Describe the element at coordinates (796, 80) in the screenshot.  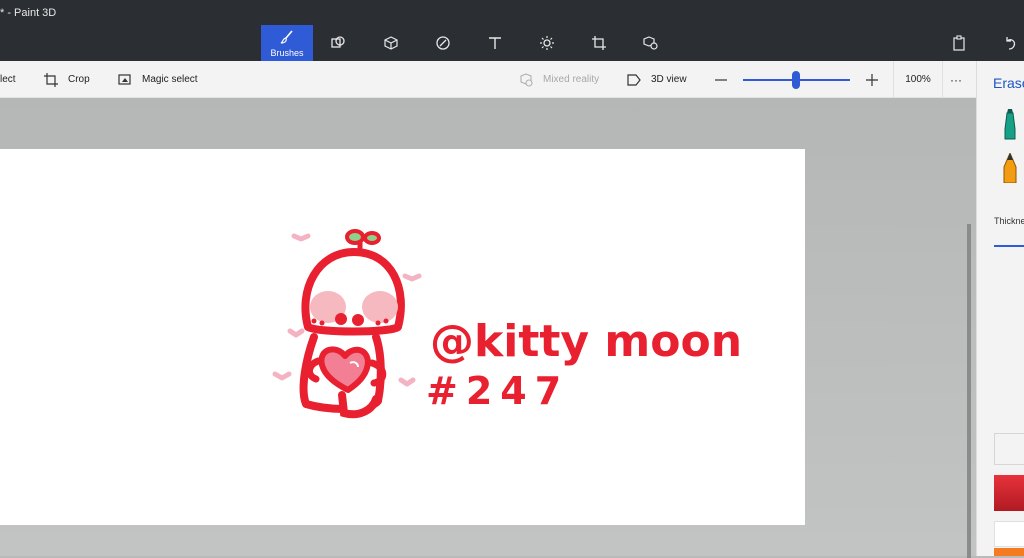
I see `zoom-slider-thumb` at that location.